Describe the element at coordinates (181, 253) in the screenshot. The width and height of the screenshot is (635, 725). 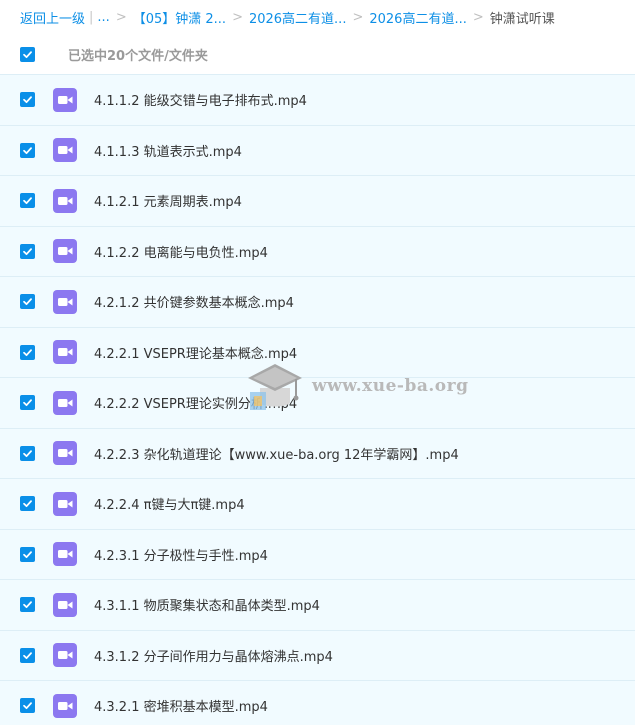
I see `file-name: 4.1.2.2 电离能与电负性.mp4` at that location.